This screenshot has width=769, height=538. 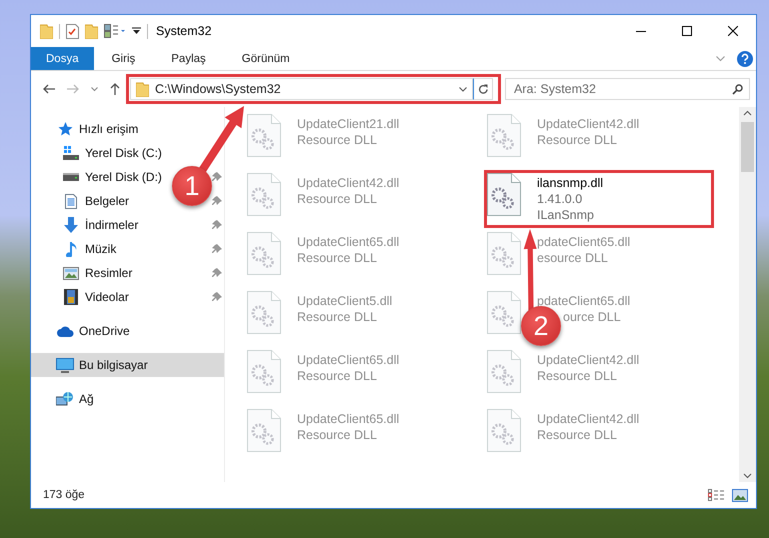 What do you see at coordinates (115, 89) in the screenshot?
I see `up-arrow-icon` at bounding box center [115, 89].